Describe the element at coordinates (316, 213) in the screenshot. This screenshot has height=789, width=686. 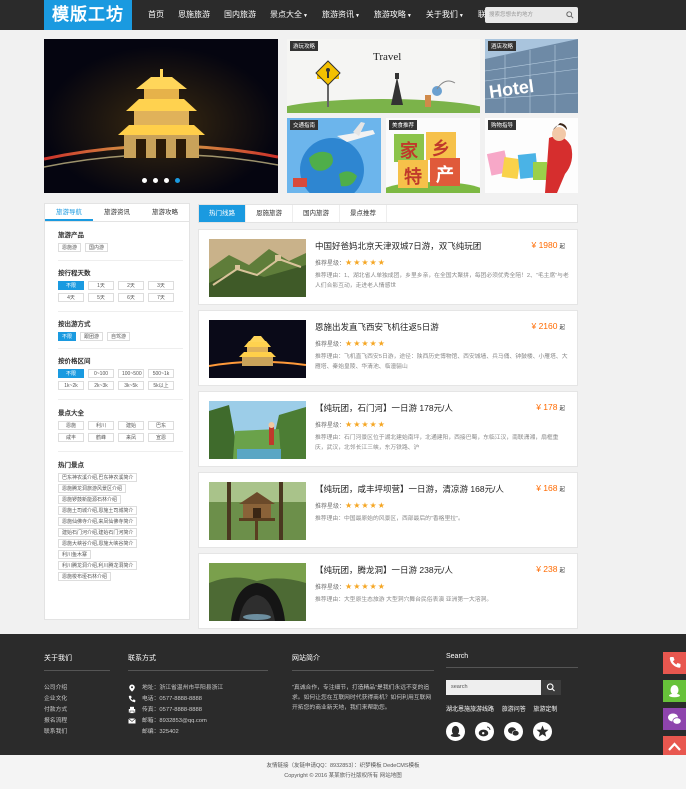
I see `tab-domestic-travel: 国内旅游` at that location.